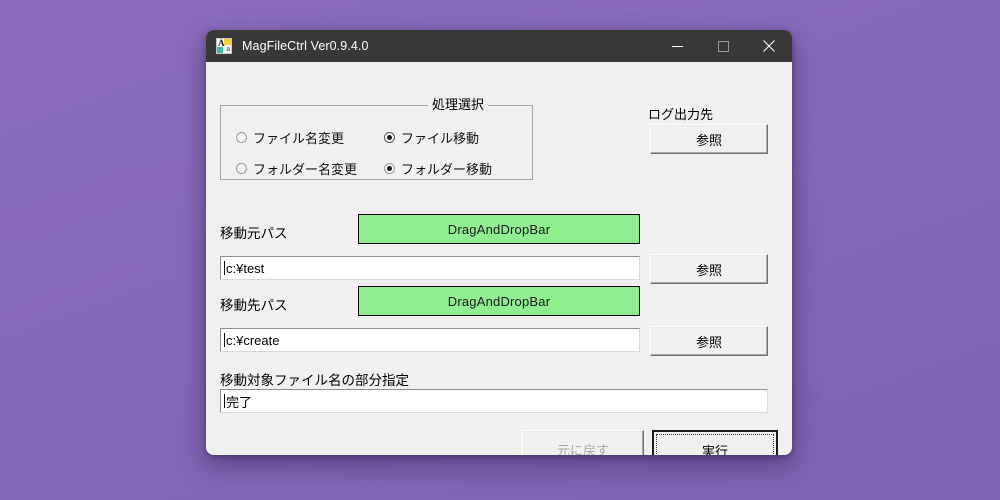 This screenshot has height=500, width=1000. Describe the element at coordinates (220, 50) in the screenshot. I see `icon-teal-square` at that location.